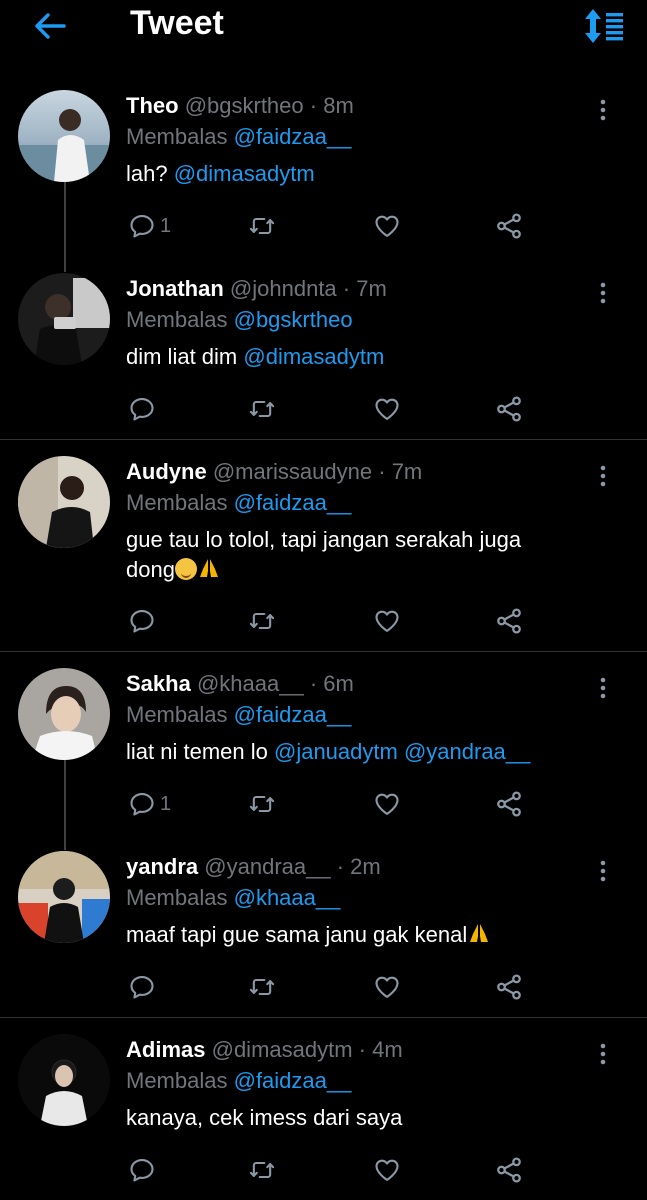 The image size is (647, 1200). I want to click on mention-link: @januadytm, so click(336, 751).